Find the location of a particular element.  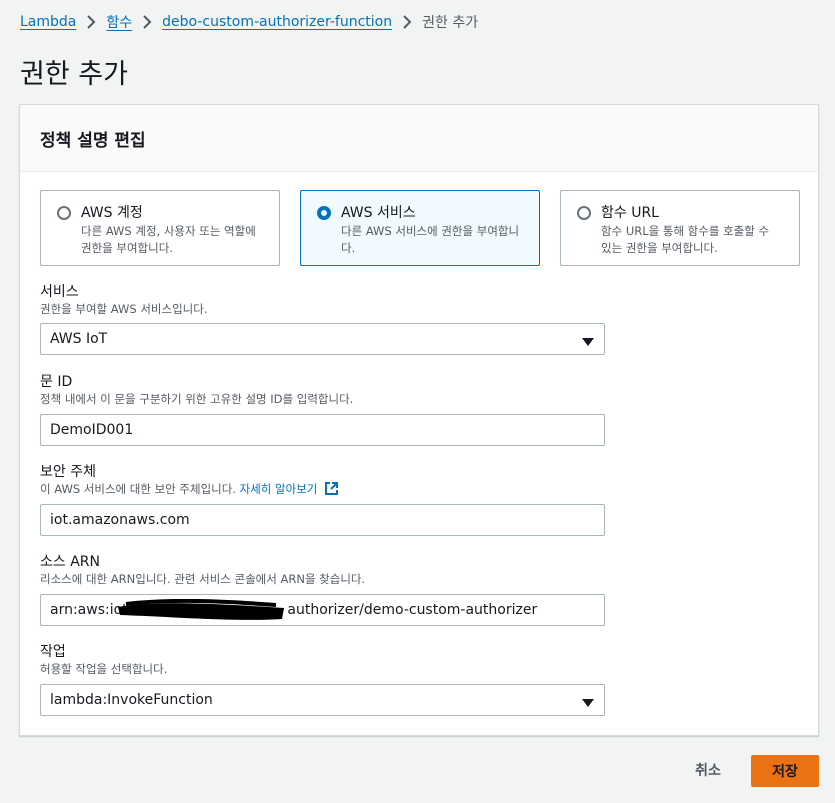

page-title: 권한 추가 is located at coordinates (74, 74).